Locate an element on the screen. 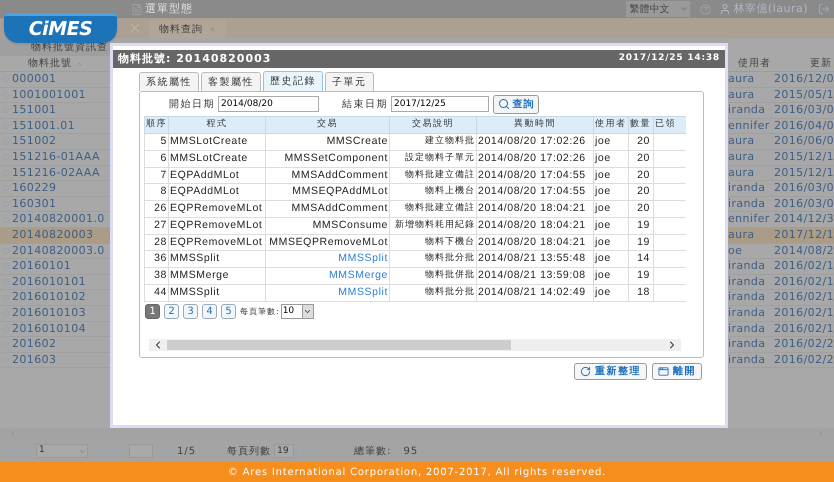 This screenshot has width=834, height=482. table-cell: 物料批建立備註 is located at coordinates (433, 175).